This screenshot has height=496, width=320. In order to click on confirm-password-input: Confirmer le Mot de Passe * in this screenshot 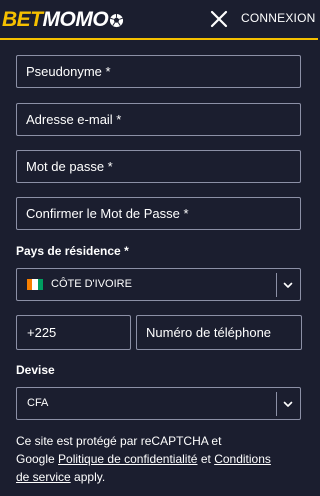, I will do `click(158, 213)`.